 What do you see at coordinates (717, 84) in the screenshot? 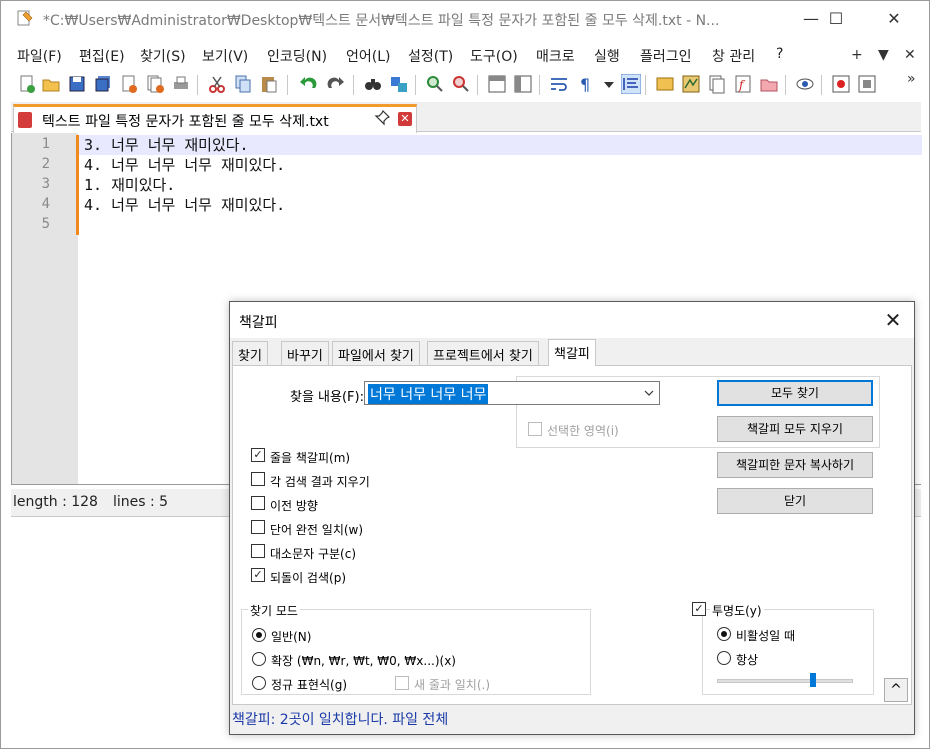
I see `document-list-icon` at bounding box center [717, 84].